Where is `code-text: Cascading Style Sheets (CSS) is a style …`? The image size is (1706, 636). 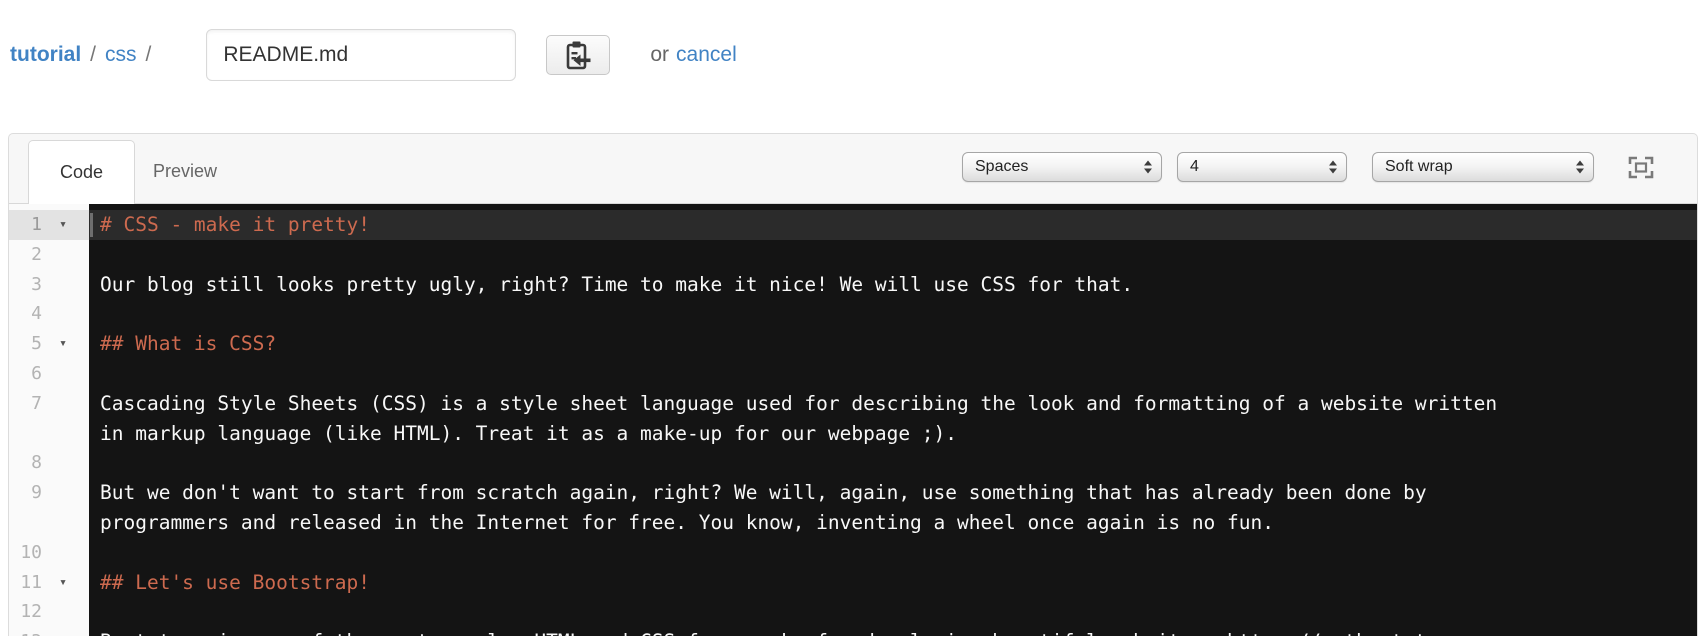
code-text: Cascading Style Sheets (CSS) is a style … is located at coordinates (800, 419).